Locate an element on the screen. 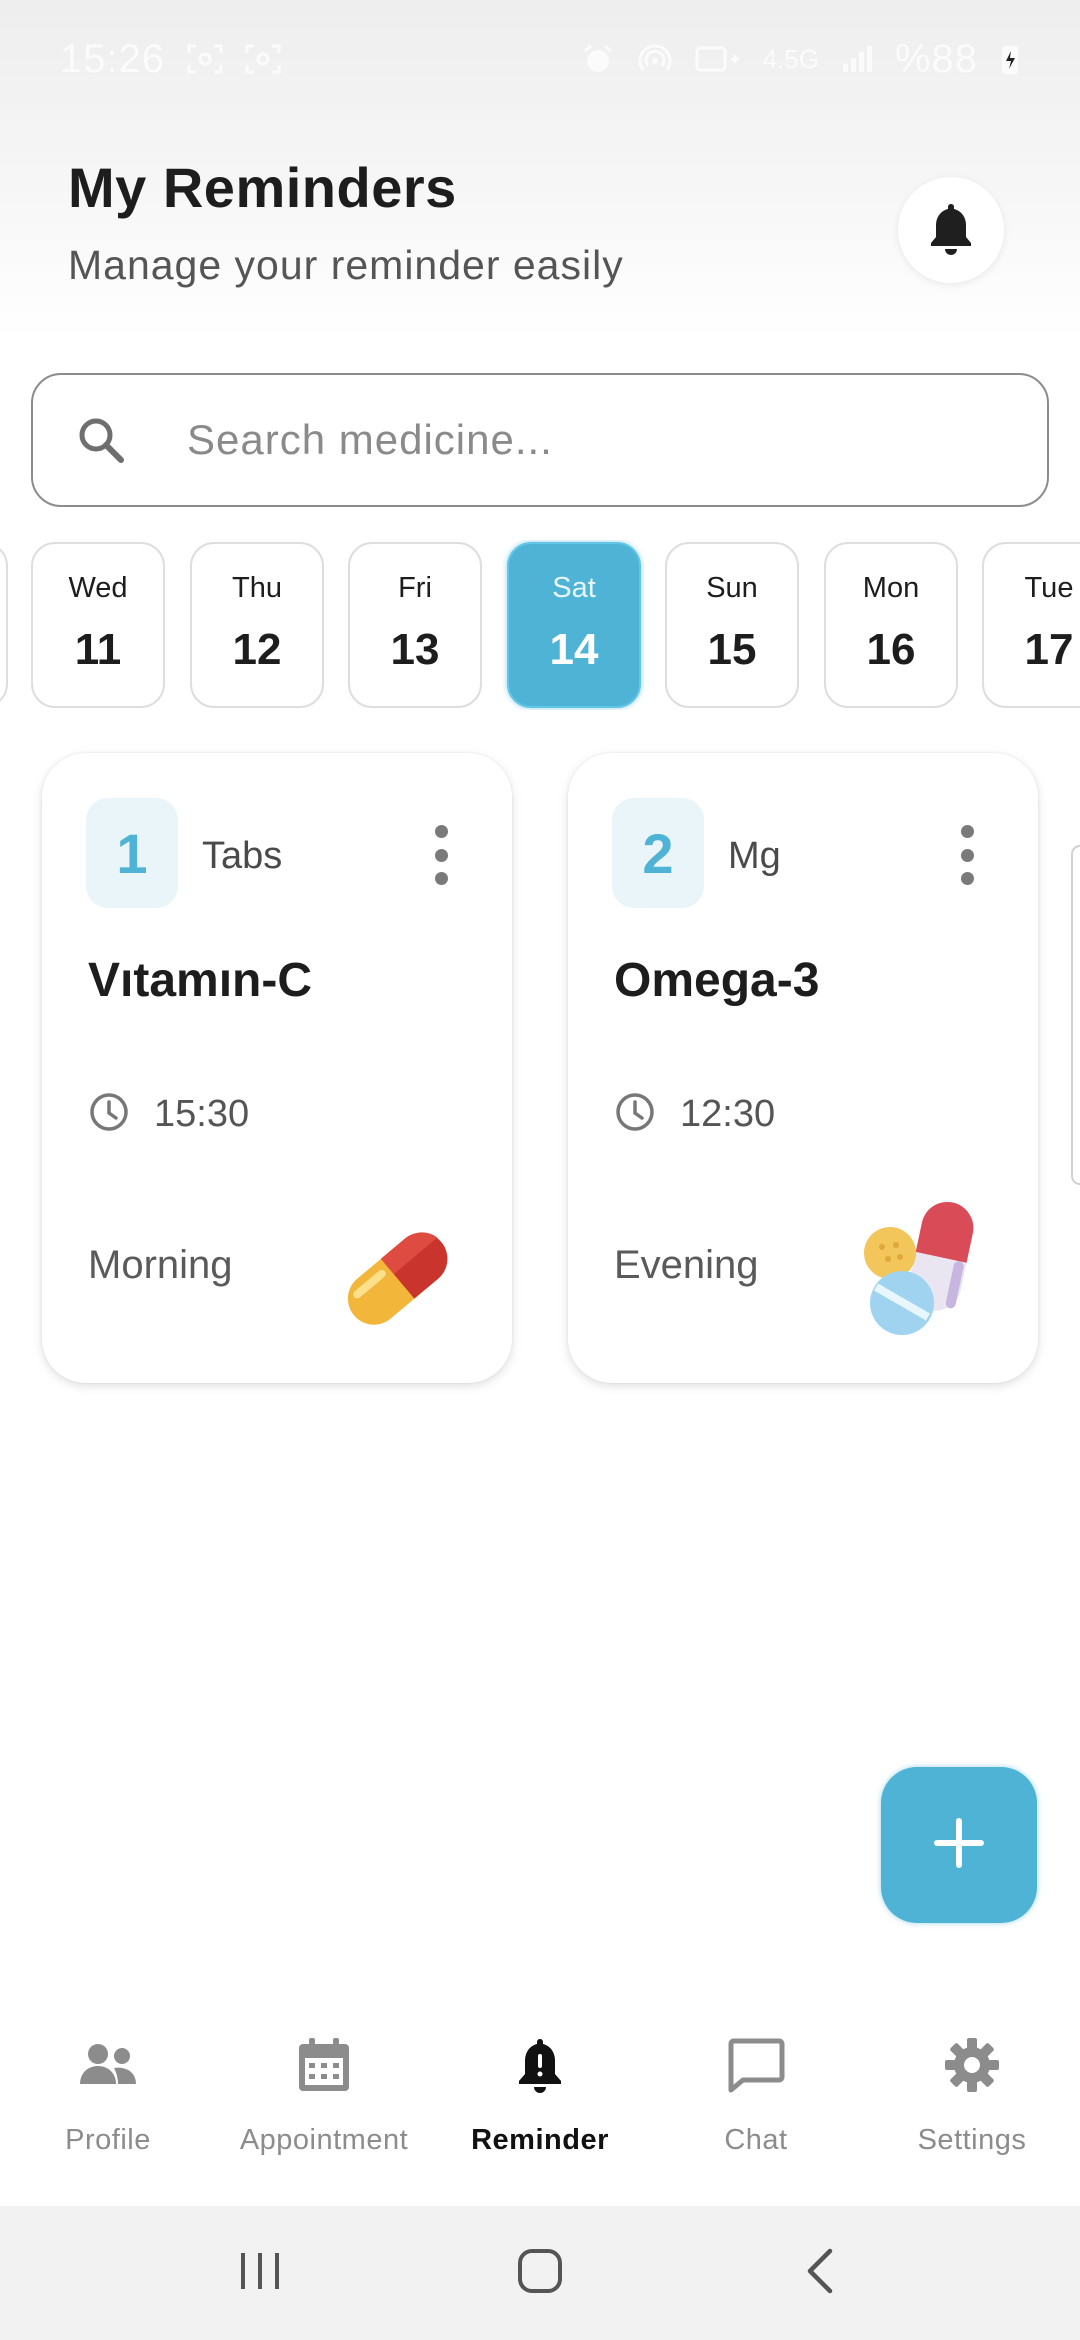 The width and height of the screenshot is (1080, 2340). date-card: Sun 15 is located at coordinates (732, 625).